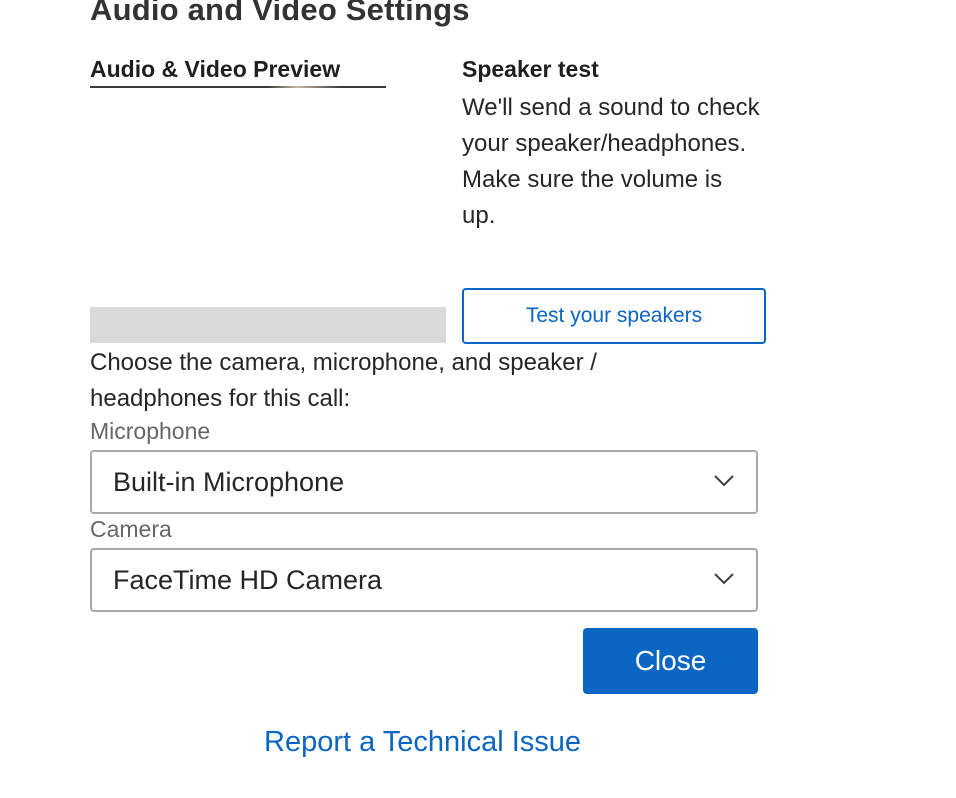 This screenshot has width=956, height=798. Describe the element at coordinates (424, 482) in the screenshot. I see `microphone-select: Built-in Microphone` at that location.